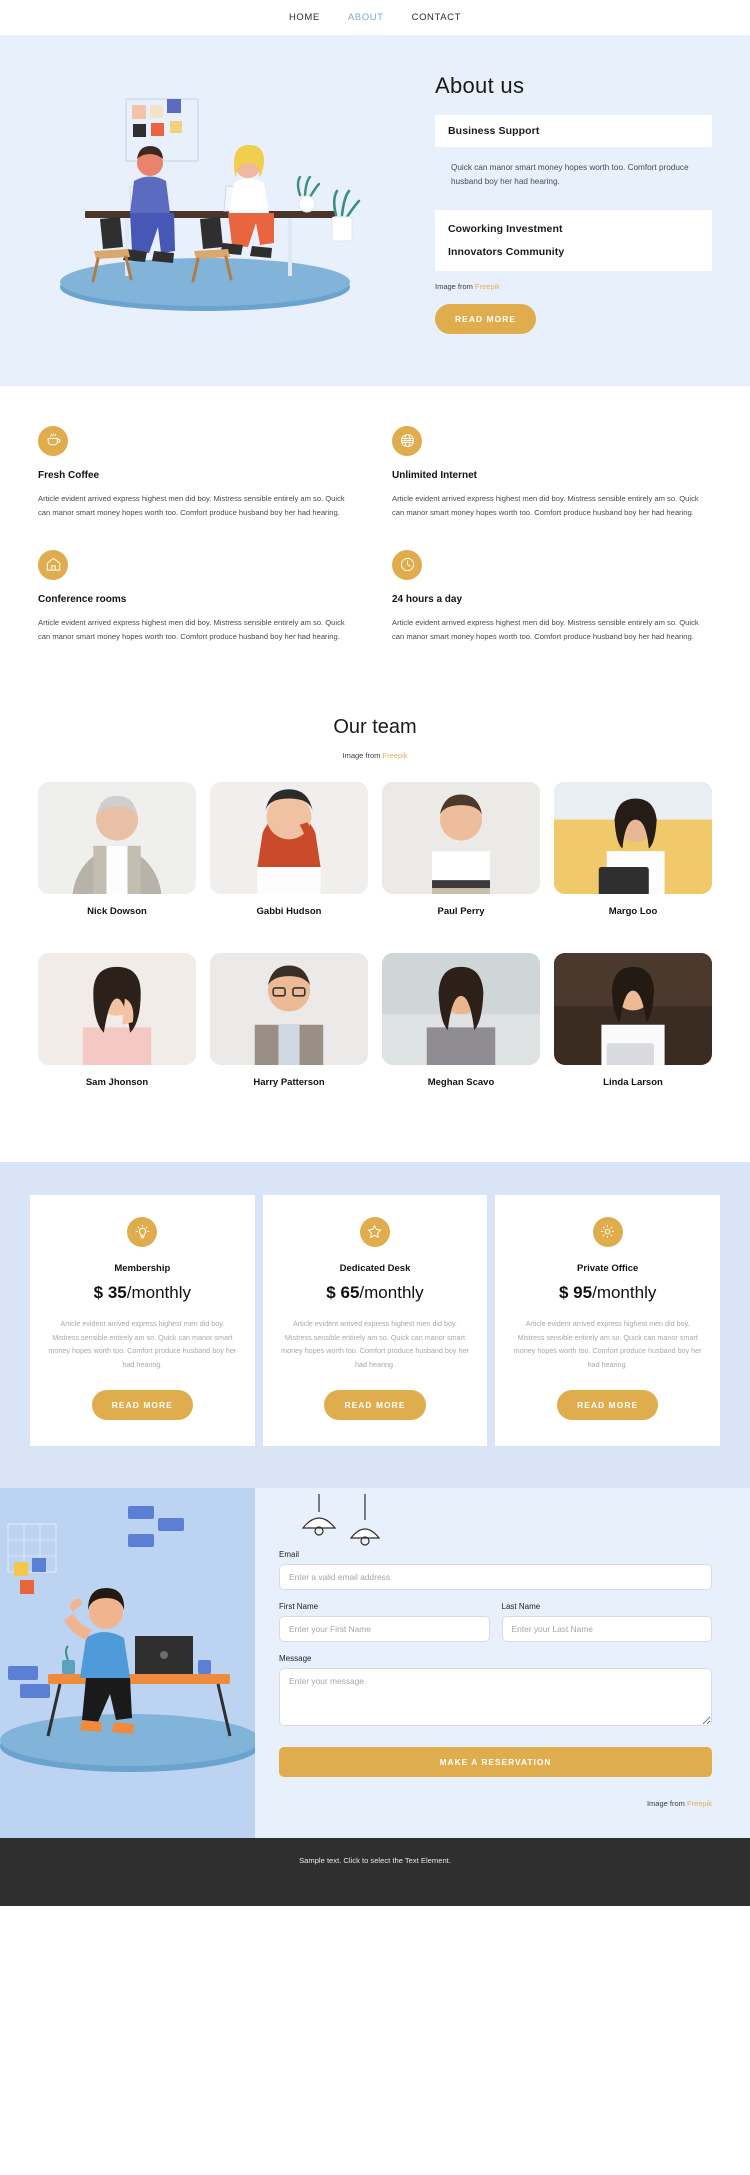 The width and height of the screenshot is (750, 2175). I want to click on pricing-name: Private Office, so click(608, 1268).